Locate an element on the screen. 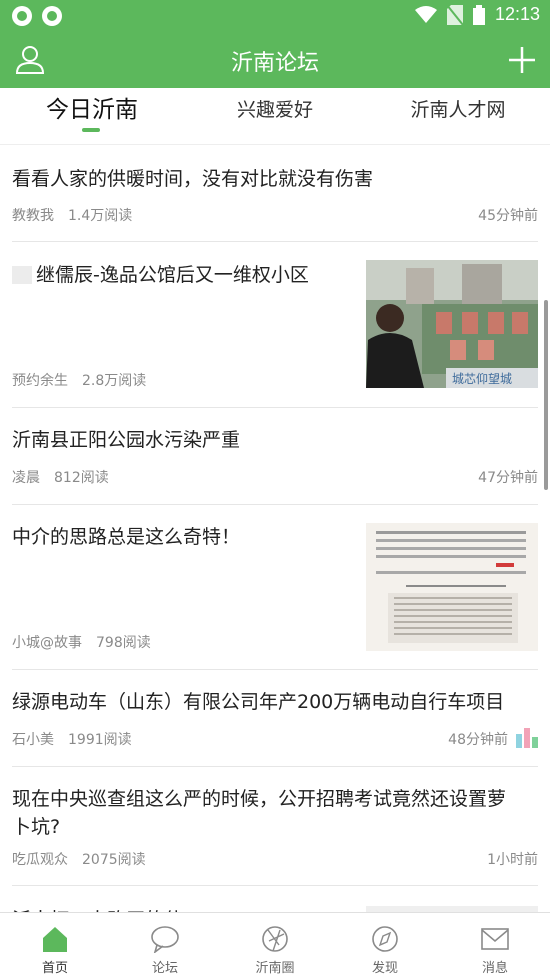 The height and width of the screenshot is (978, 550). app-bar: 沂南论坛 is located at coordinates (275, 60).